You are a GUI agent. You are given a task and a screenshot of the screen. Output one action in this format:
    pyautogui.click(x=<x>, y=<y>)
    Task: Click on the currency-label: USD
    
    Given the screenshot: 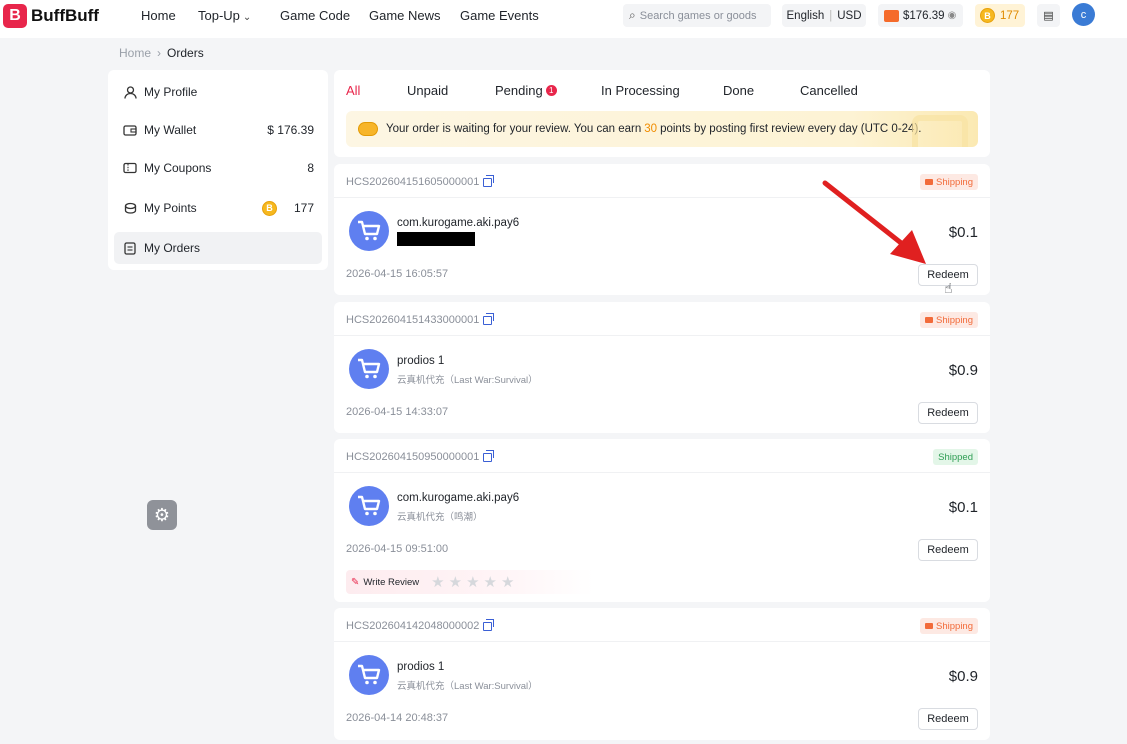 What is the action you would take?
    pyautogui.click(x=849, y=15)
    